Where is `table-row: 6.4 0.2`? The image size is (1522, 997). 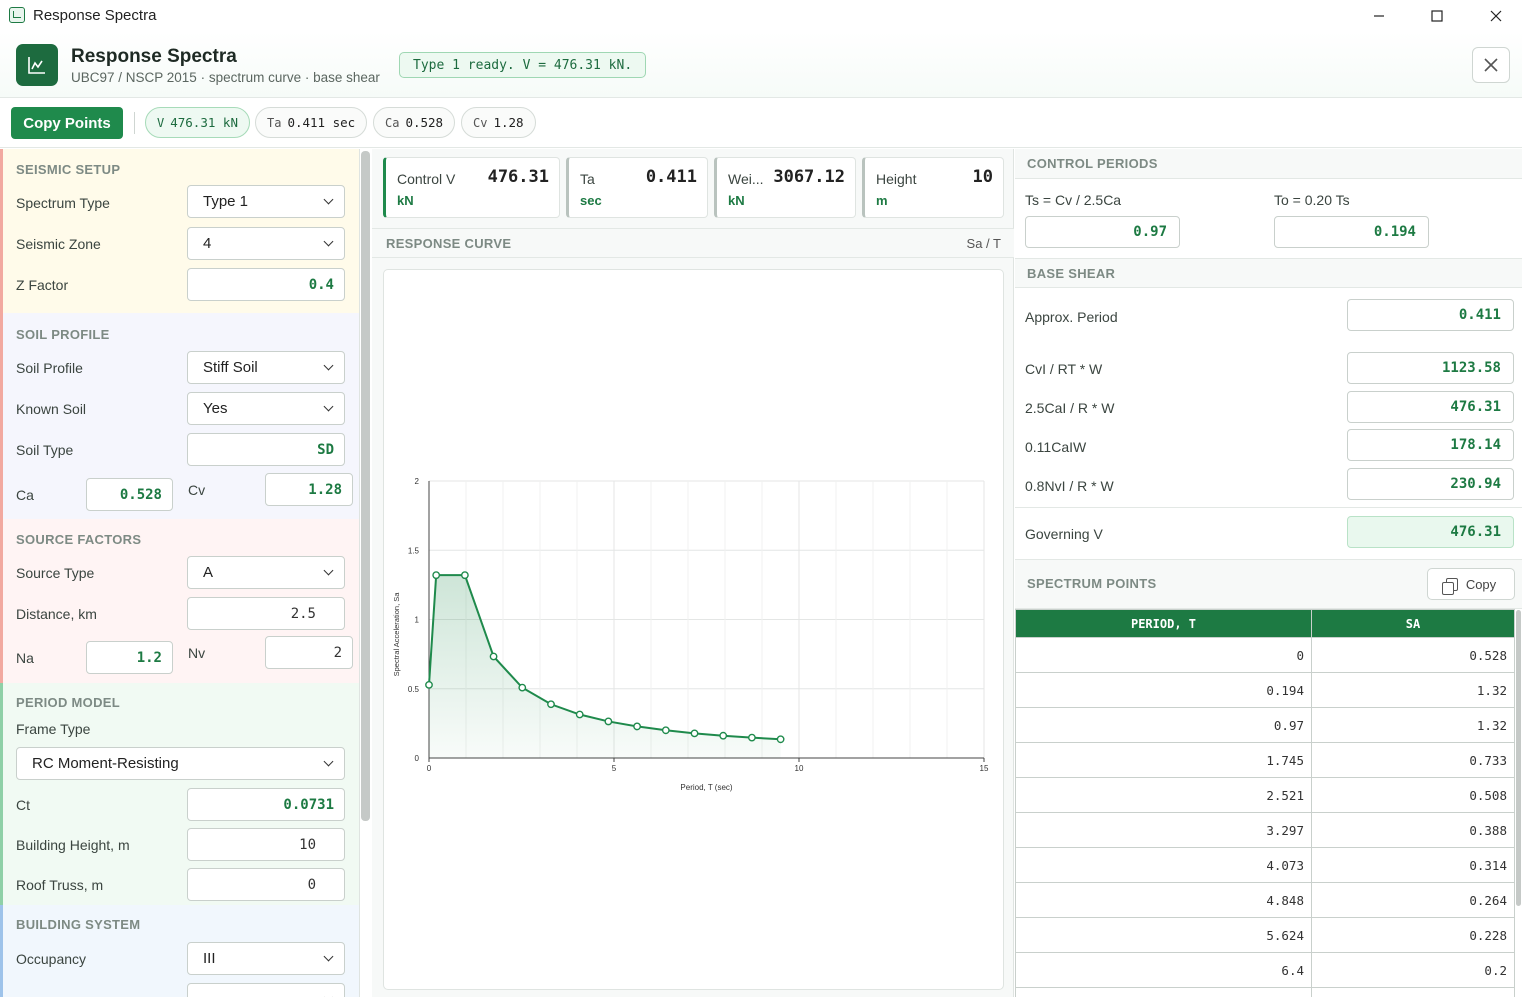 table-row: 6.4 0.2 is located at coordinates (1265, 970).